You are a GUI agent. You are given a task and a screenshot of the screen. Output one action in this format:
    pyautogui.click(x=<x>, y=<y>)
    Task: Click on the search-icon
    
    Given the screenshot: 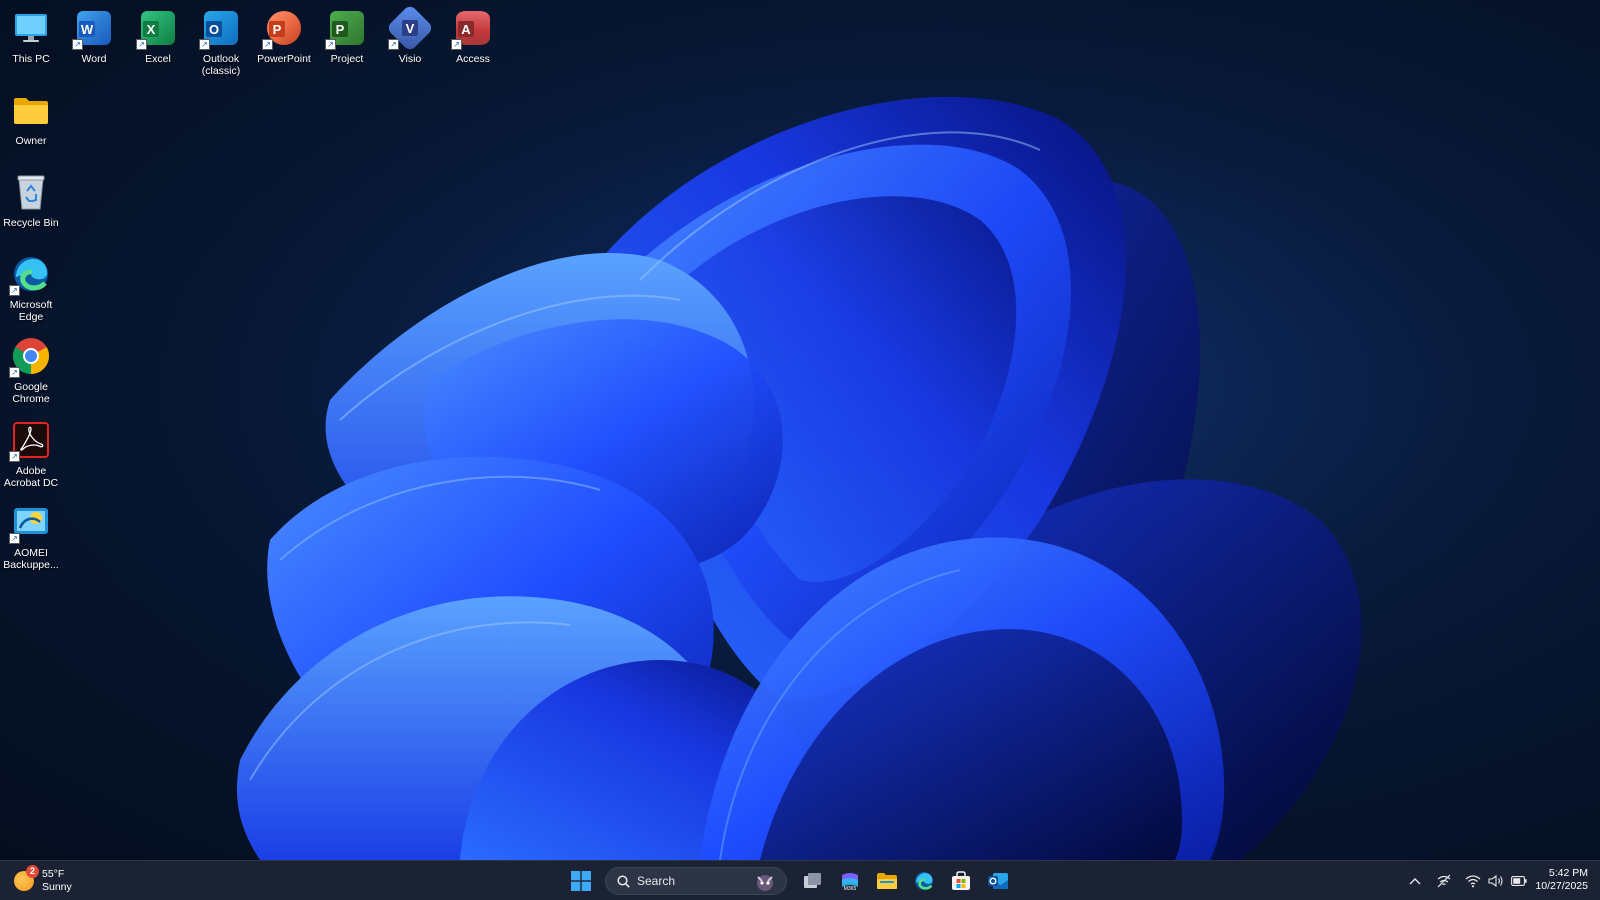 What is the action you would take?
    pyautogui.click(x=623, y=881)
    